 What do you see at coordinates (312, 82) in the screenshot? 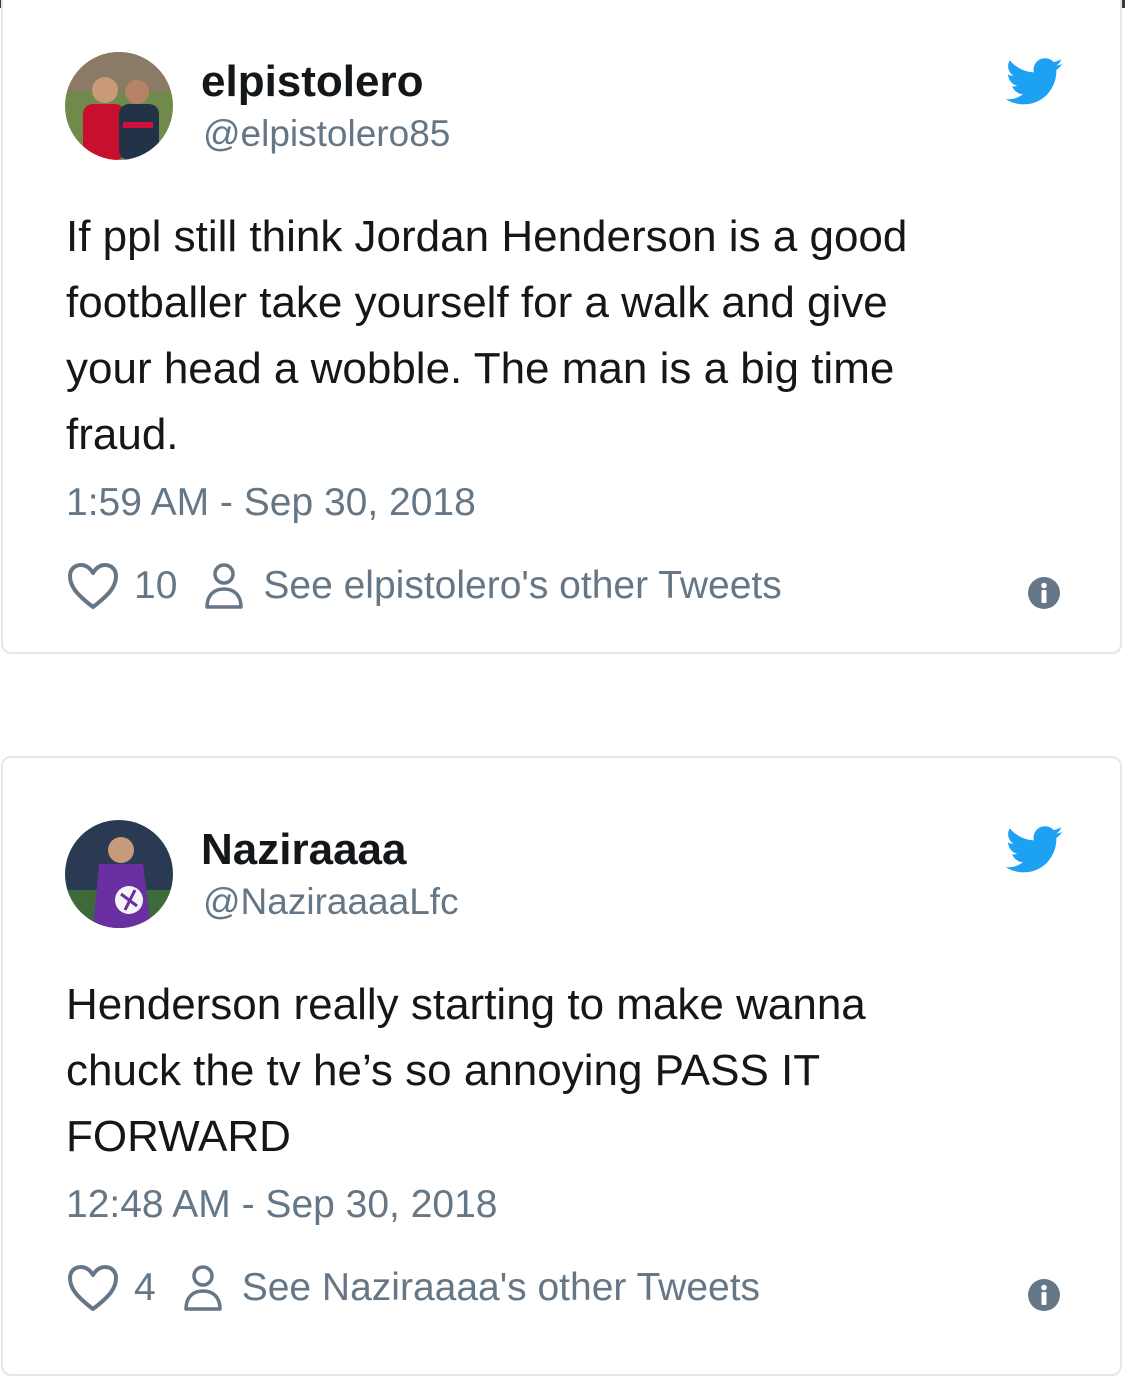
I see `display-name: elpistolero` at bounding box center [312, 82].